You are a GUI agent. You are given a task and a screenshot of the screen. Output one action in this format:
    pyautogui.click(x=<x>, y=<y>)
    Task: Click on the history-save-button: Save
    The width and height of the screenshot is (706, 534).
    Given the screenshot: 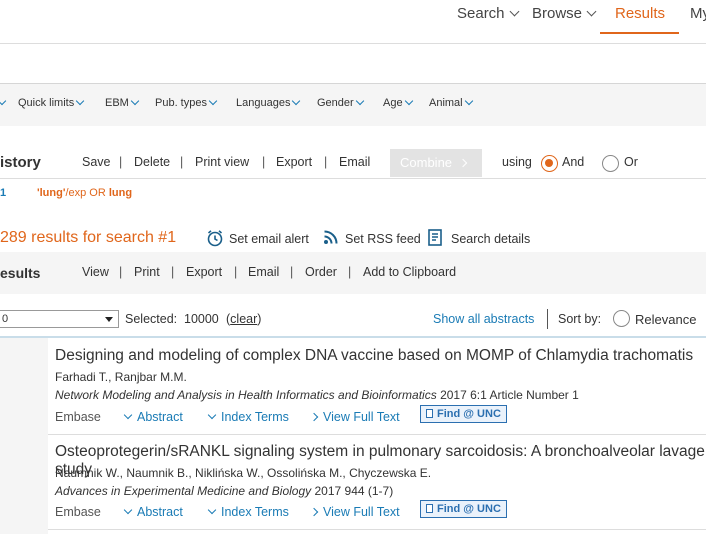 What is the action you would take?
    pyautogui.click(x=96, y=162)
    